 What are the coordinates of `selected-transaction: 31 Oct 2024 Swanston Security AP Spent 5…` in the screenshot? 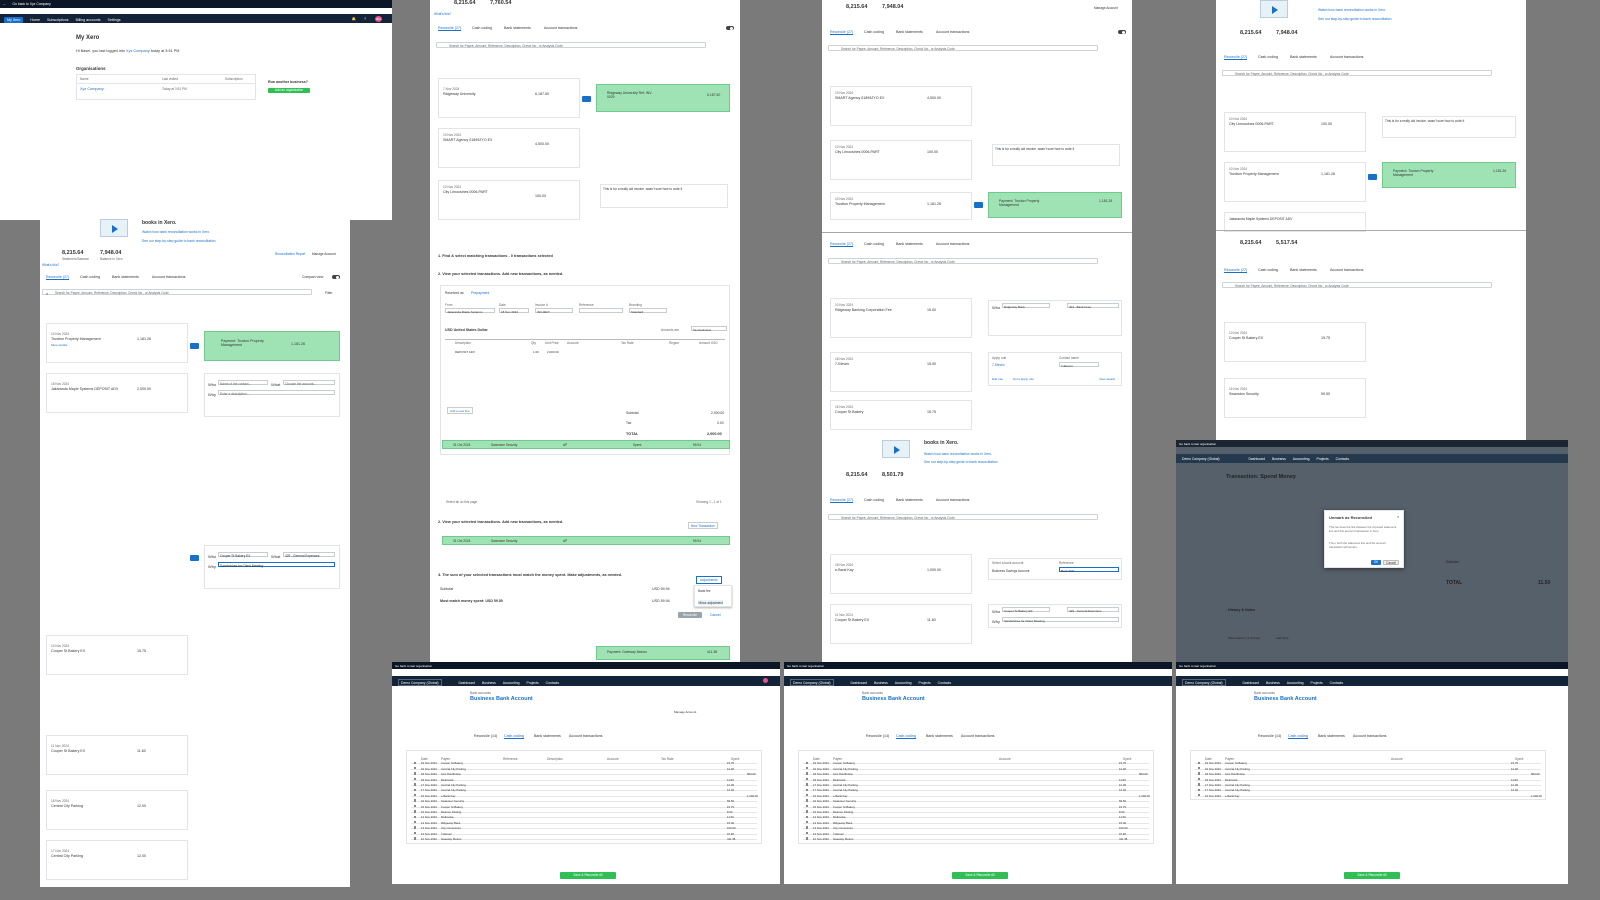 It's located at (586, 444).